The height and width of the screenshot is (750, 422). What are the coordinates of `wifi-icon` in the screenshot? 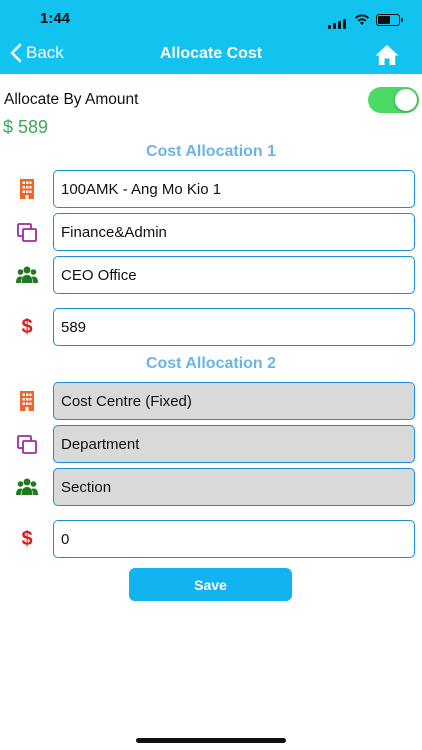 It's located at (362, 19).